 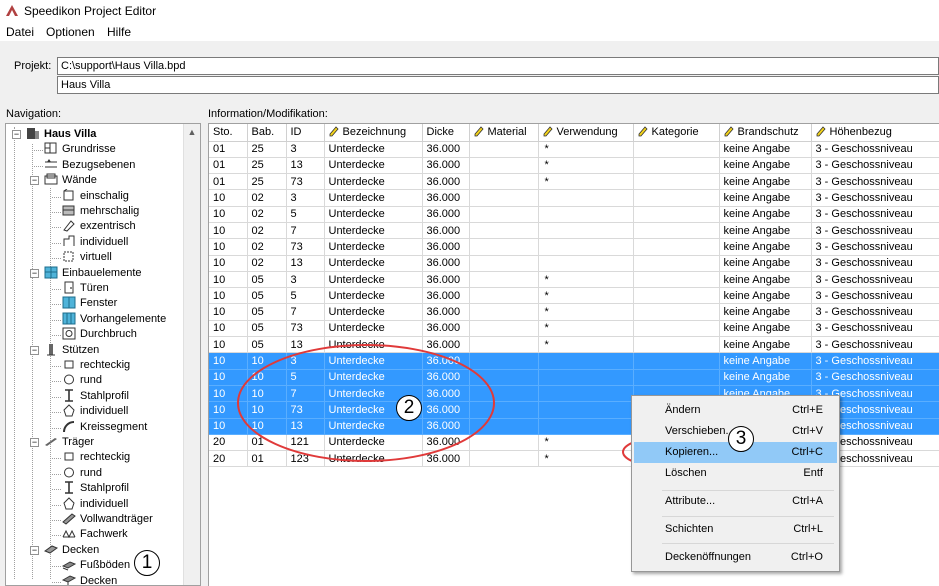 I want to click on annotation-ellipse-selection, so click(x=366, y=403).